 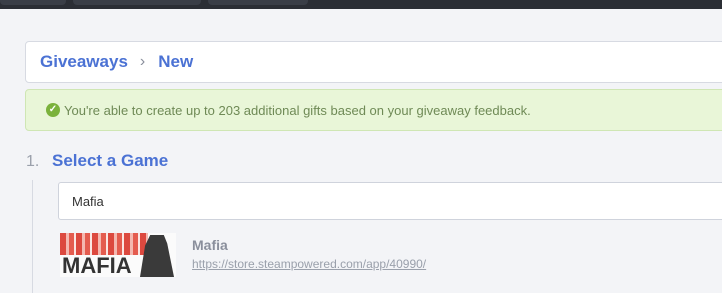 What do you see at coordinates (53, 110) in the screenshot?
I see `check-circle-icon: ✓` at bounding box center [53, 110].